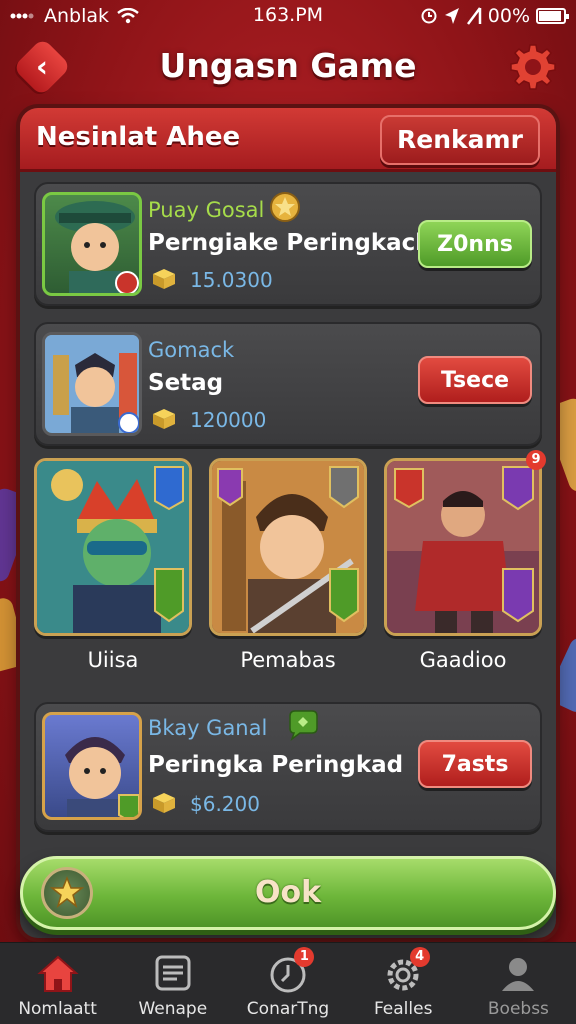  What do you see at coordinates (536, 460) in the screenshot?
I see `card-badge: 9` at bounding box center [536, 460].